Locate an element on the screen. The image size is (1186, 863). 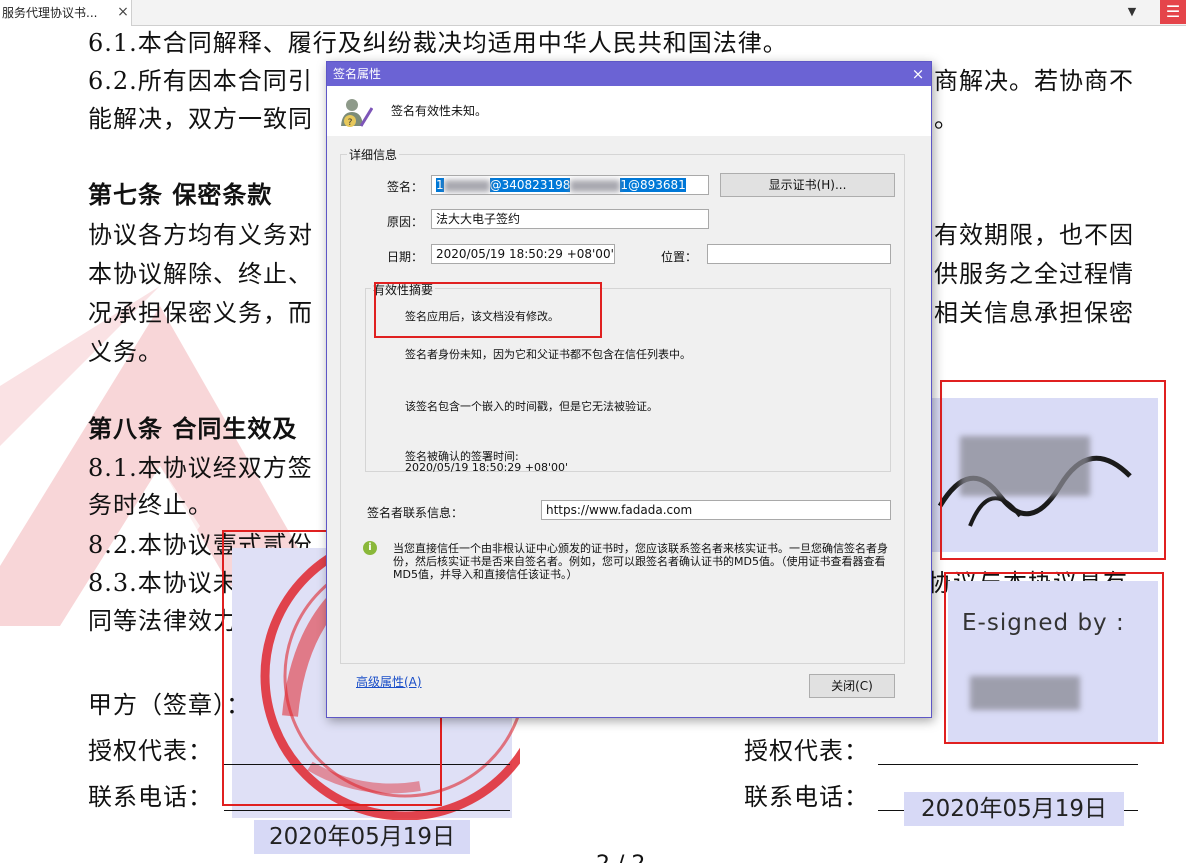
reason-label: 原因： is located at coordinates (405, 222).